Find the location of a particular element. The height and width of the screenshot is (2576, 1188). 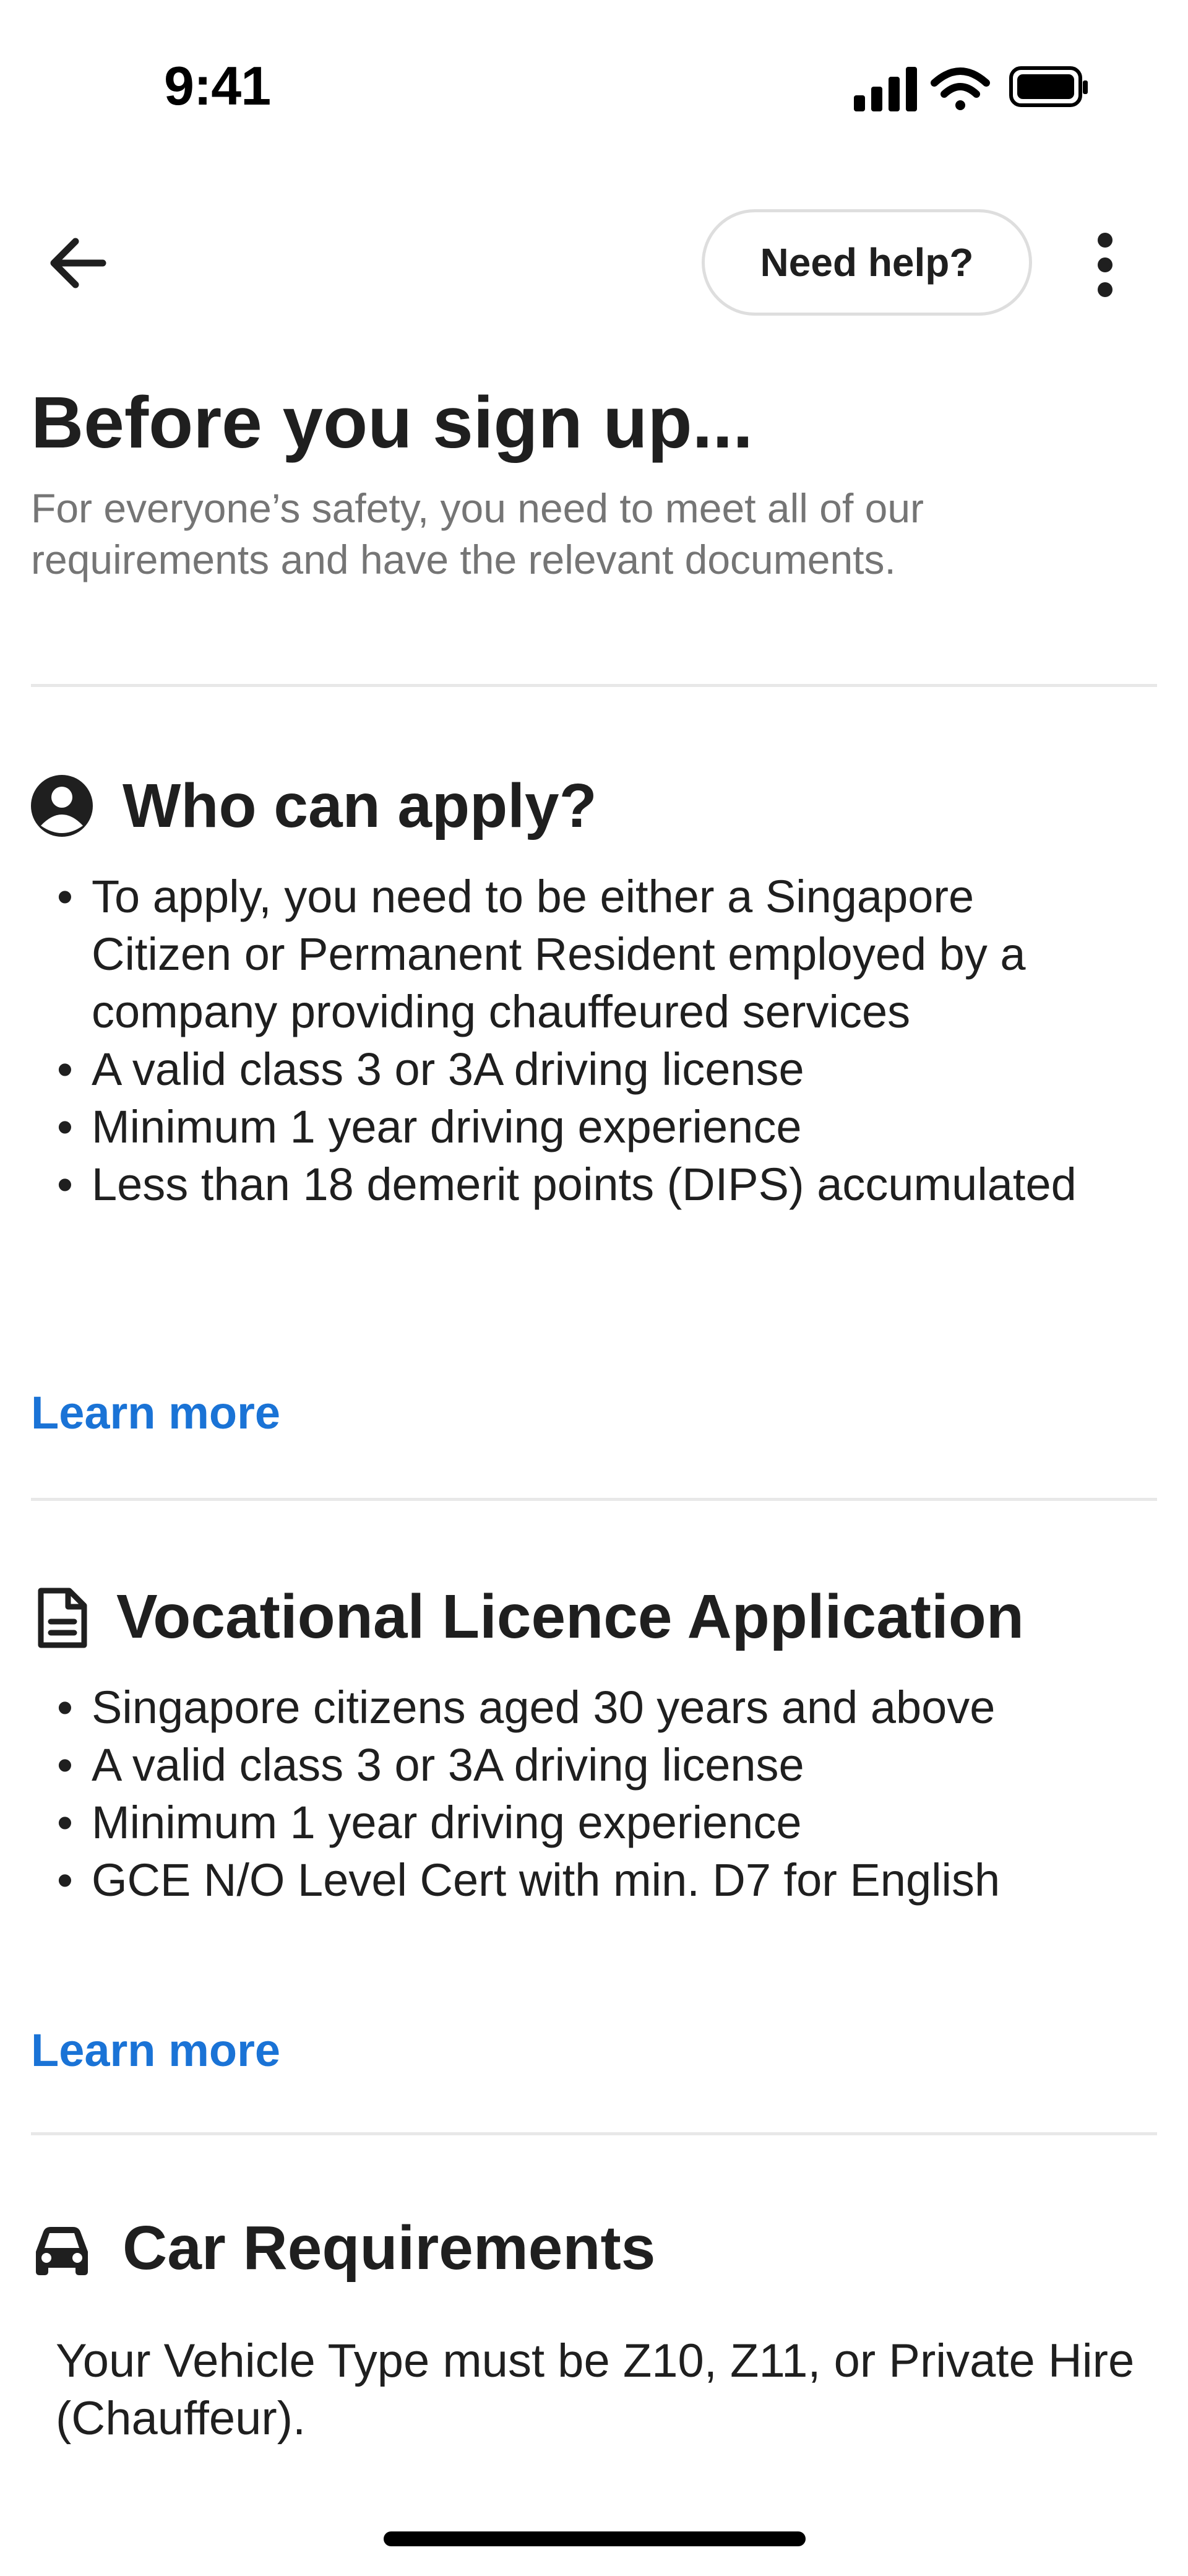

document-icon is located at coordinates (62, 1618).